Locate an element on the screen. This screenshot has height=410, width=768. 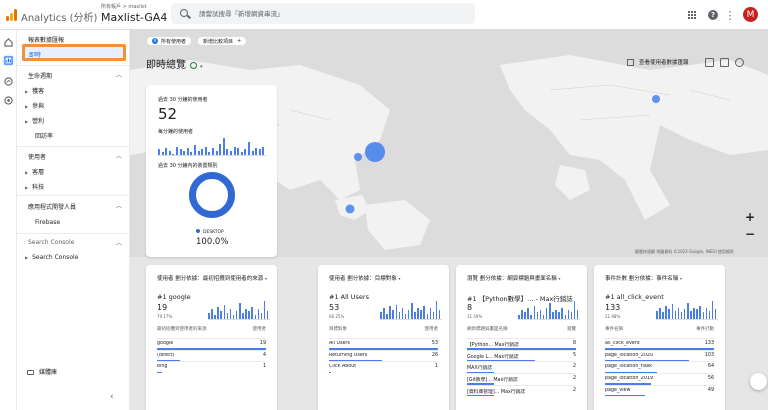
button-label: 查看使用者數據匯報 is located at coordinates (664, 63).